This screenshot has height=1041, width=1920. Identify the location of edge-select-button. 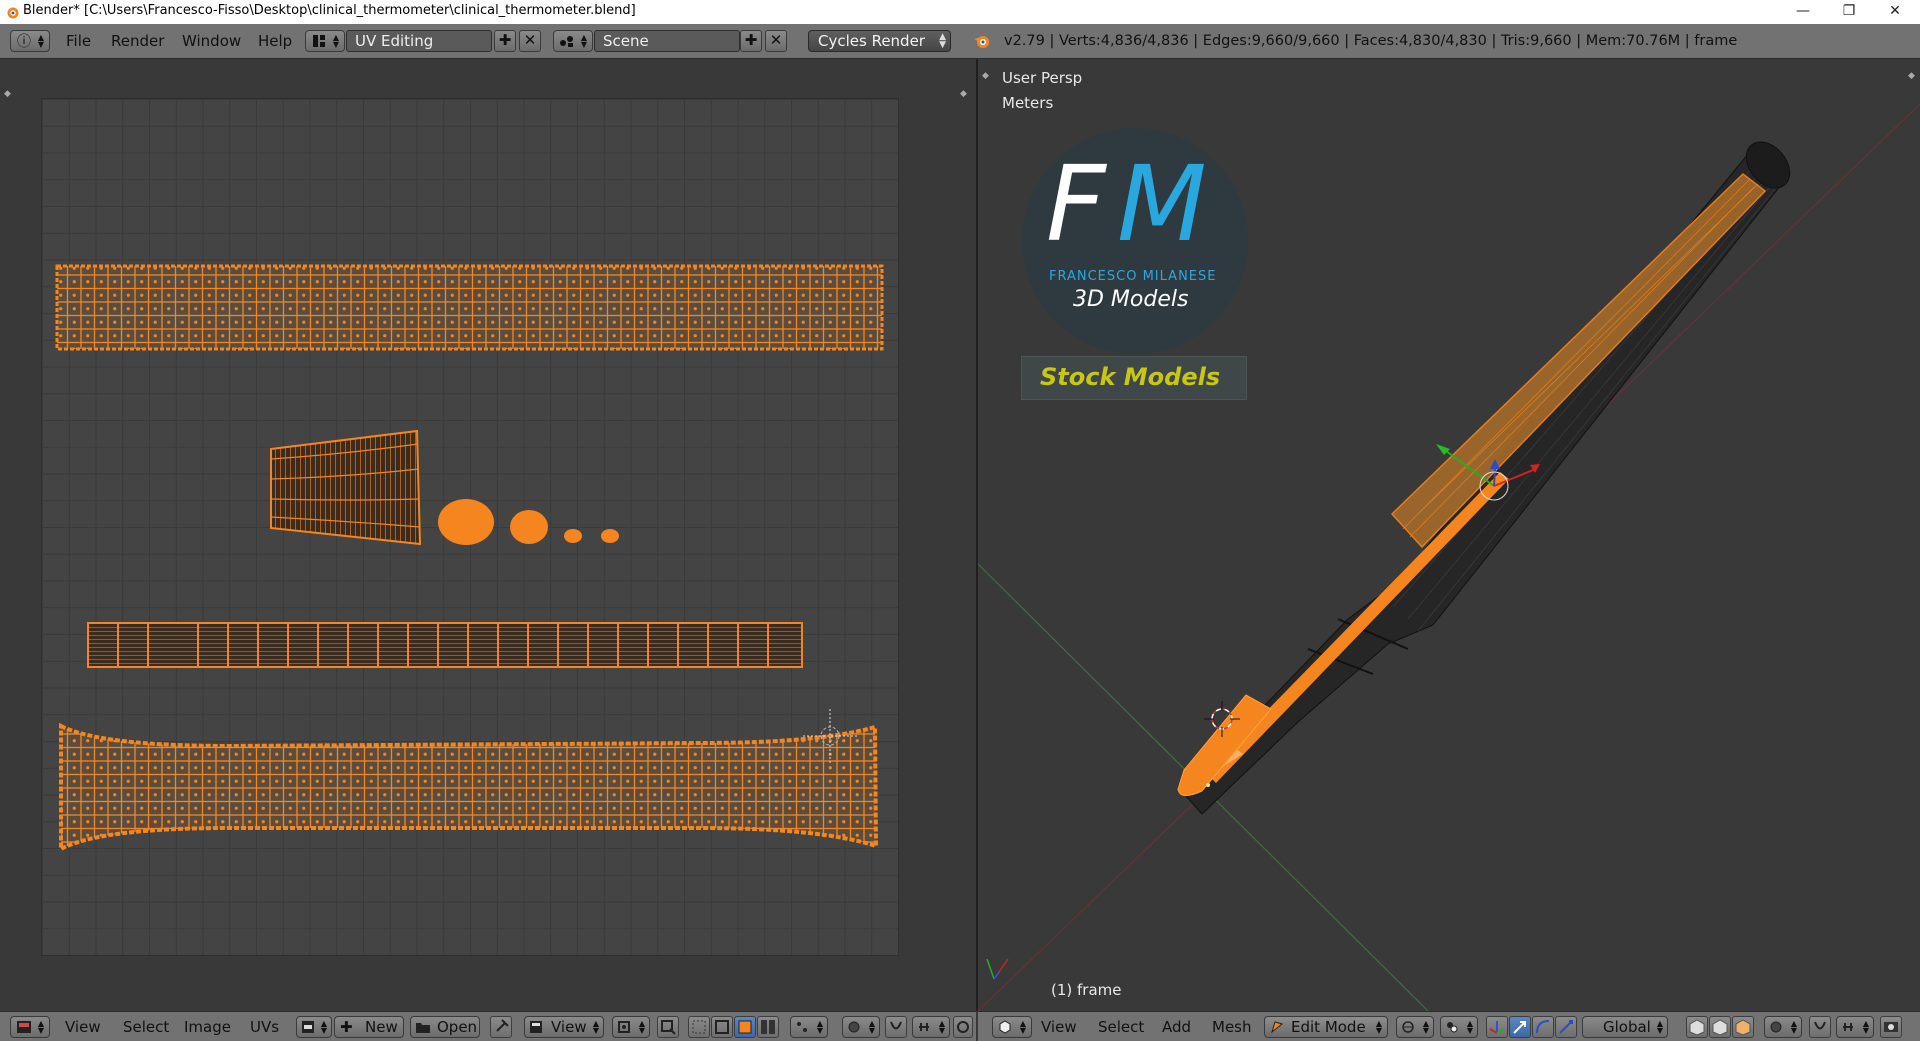
(722, 1027).